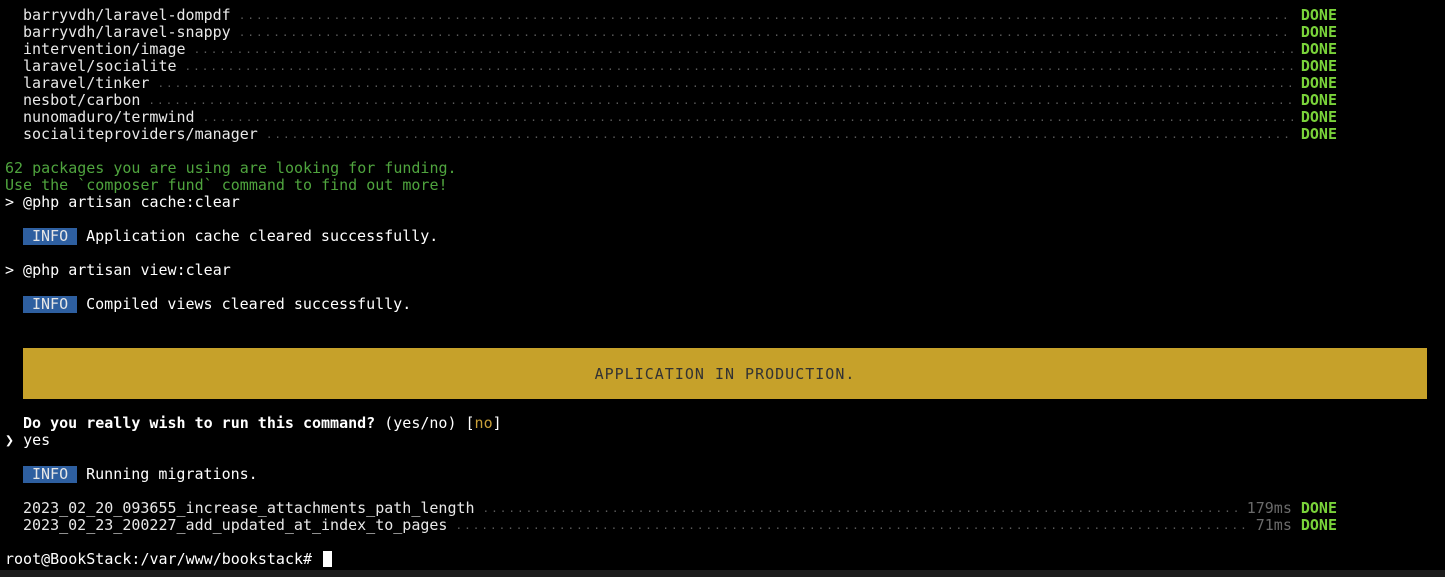 This screenshot has width=1445, height=577. Describe the element at coordinates (104, 49) in the screenshot. I see `package-name: intervention/image` at that location.